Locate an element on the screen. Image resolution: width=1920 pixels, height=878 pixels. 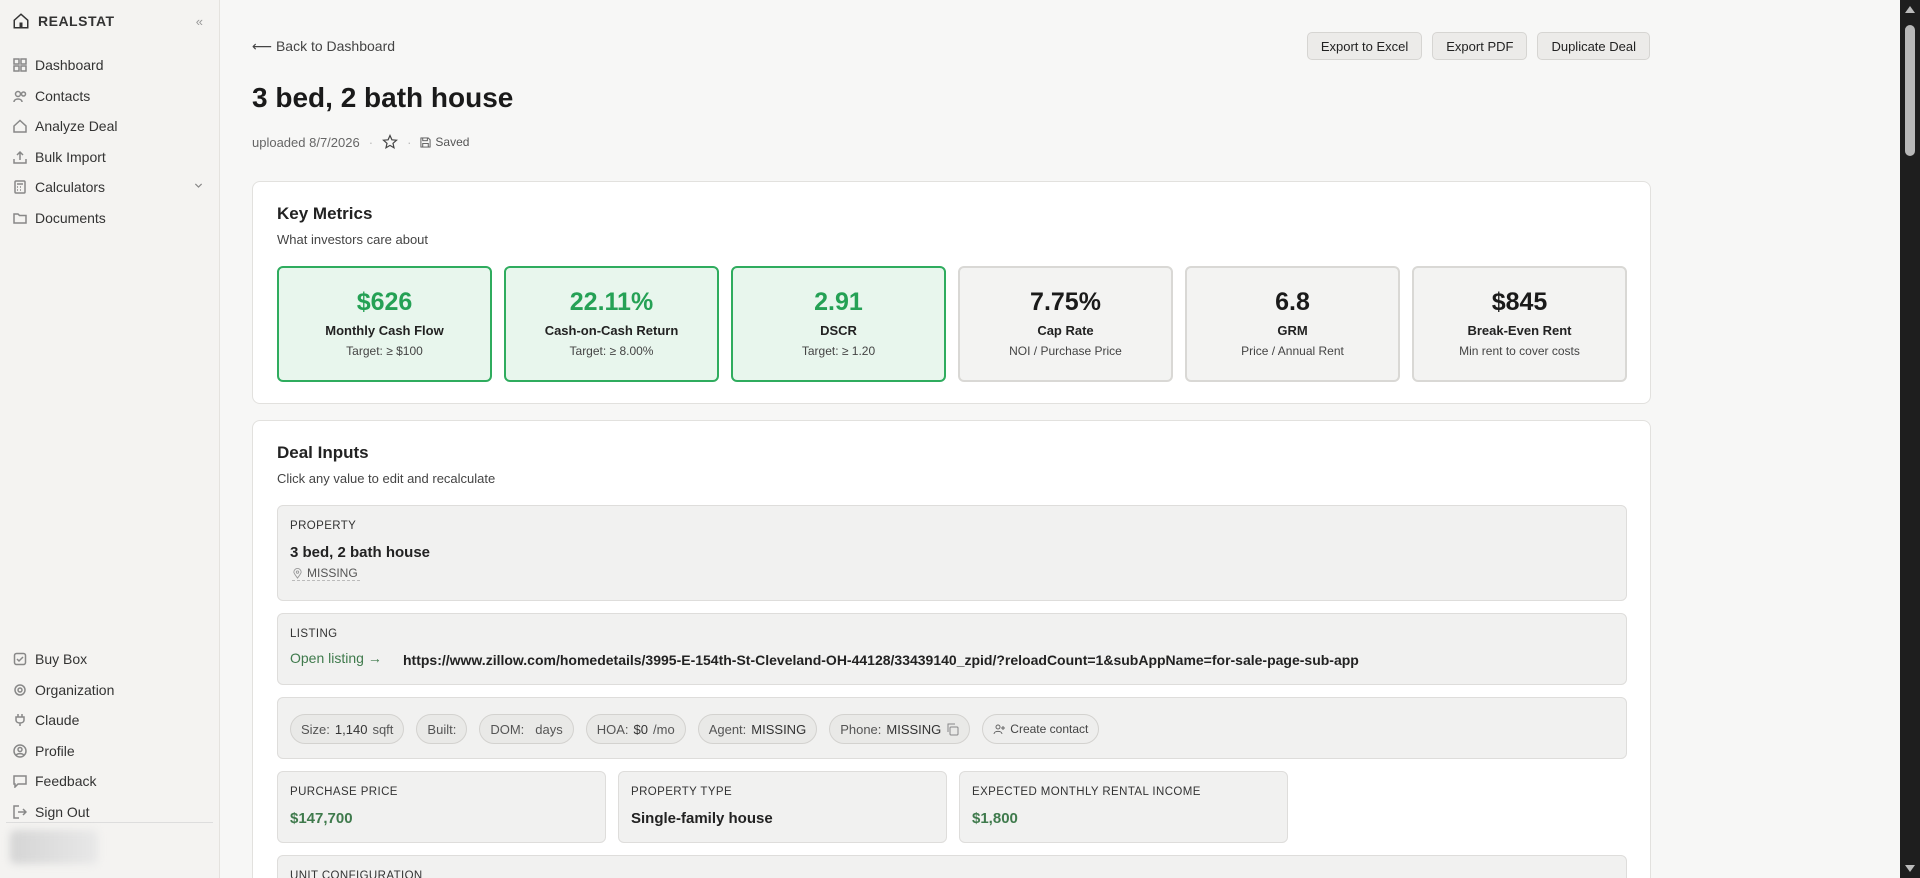
sidebar-item-label: Documents is located at coordinates (70, 217).